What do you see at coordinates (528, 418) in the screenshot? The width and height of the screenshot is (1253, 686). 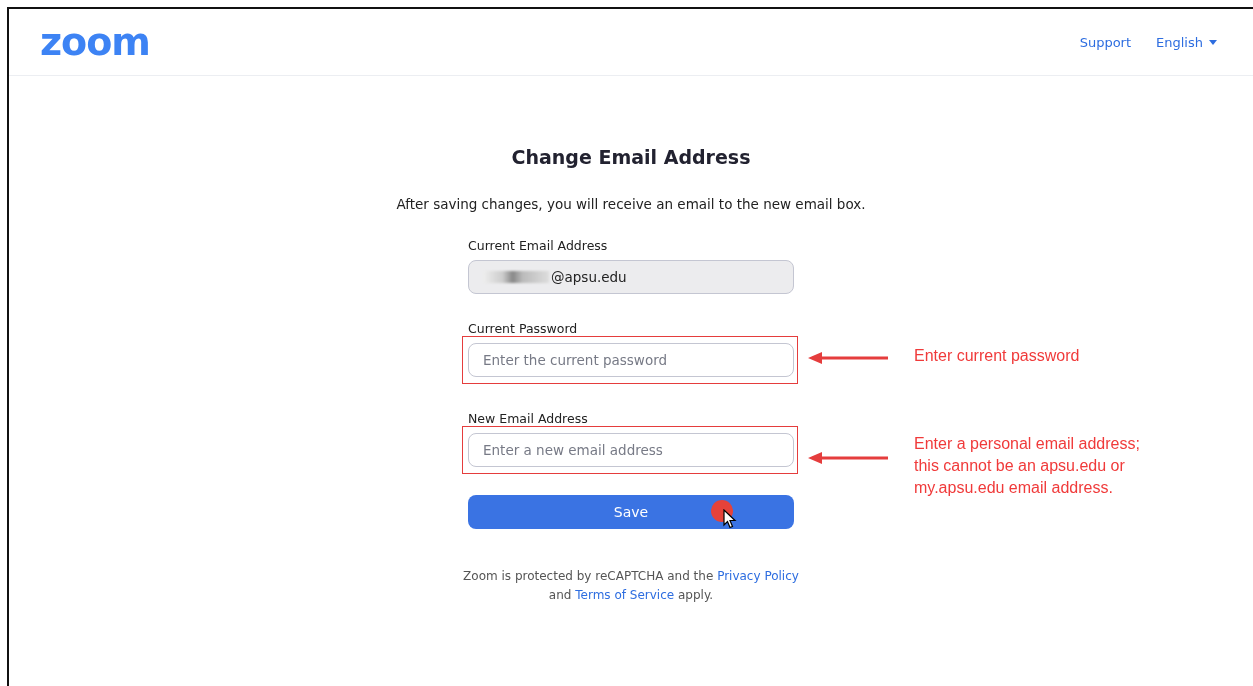 I see `field-label: New Email Address` at bounding box center [528, 418].